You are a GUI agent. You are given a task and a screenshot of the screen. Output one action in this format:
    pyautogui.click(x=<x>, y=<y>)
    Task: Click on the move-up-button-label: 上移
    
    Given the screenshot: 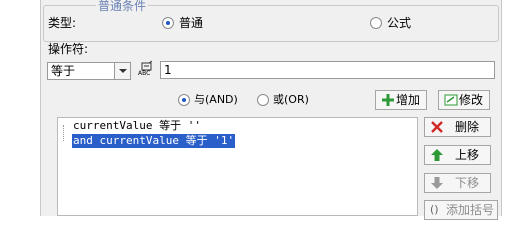 What is the action you would take?
    pyautogui.click(x=467, y=155)
    